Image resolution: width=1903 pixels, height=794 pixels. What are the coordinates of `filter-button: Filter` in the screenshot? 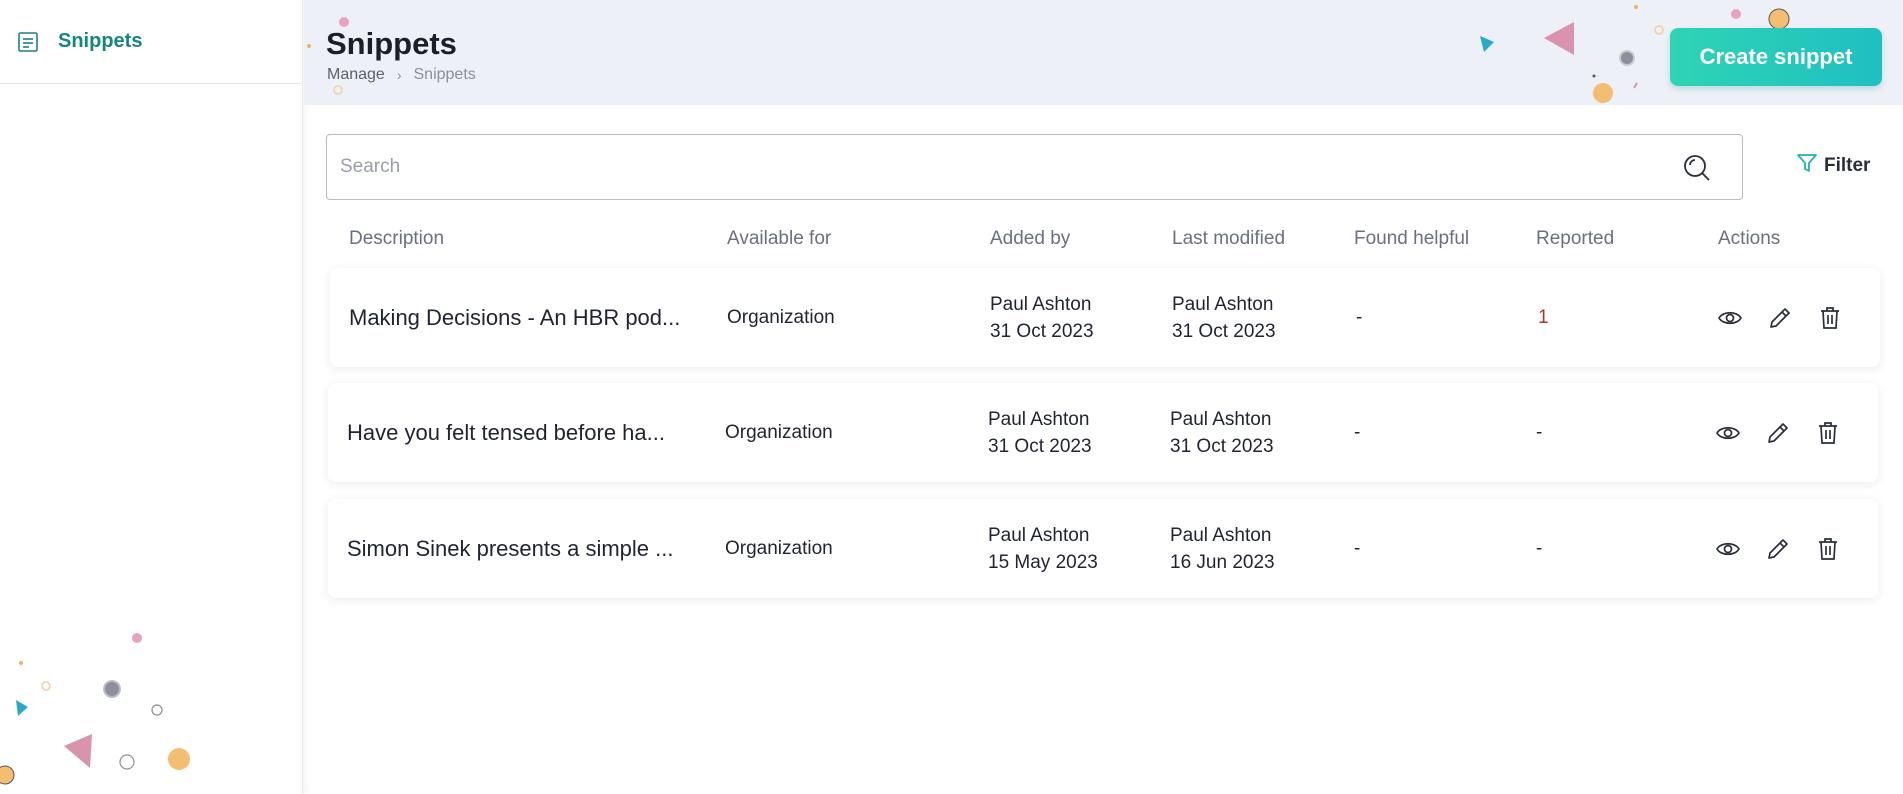 It's located at (1833, 165).